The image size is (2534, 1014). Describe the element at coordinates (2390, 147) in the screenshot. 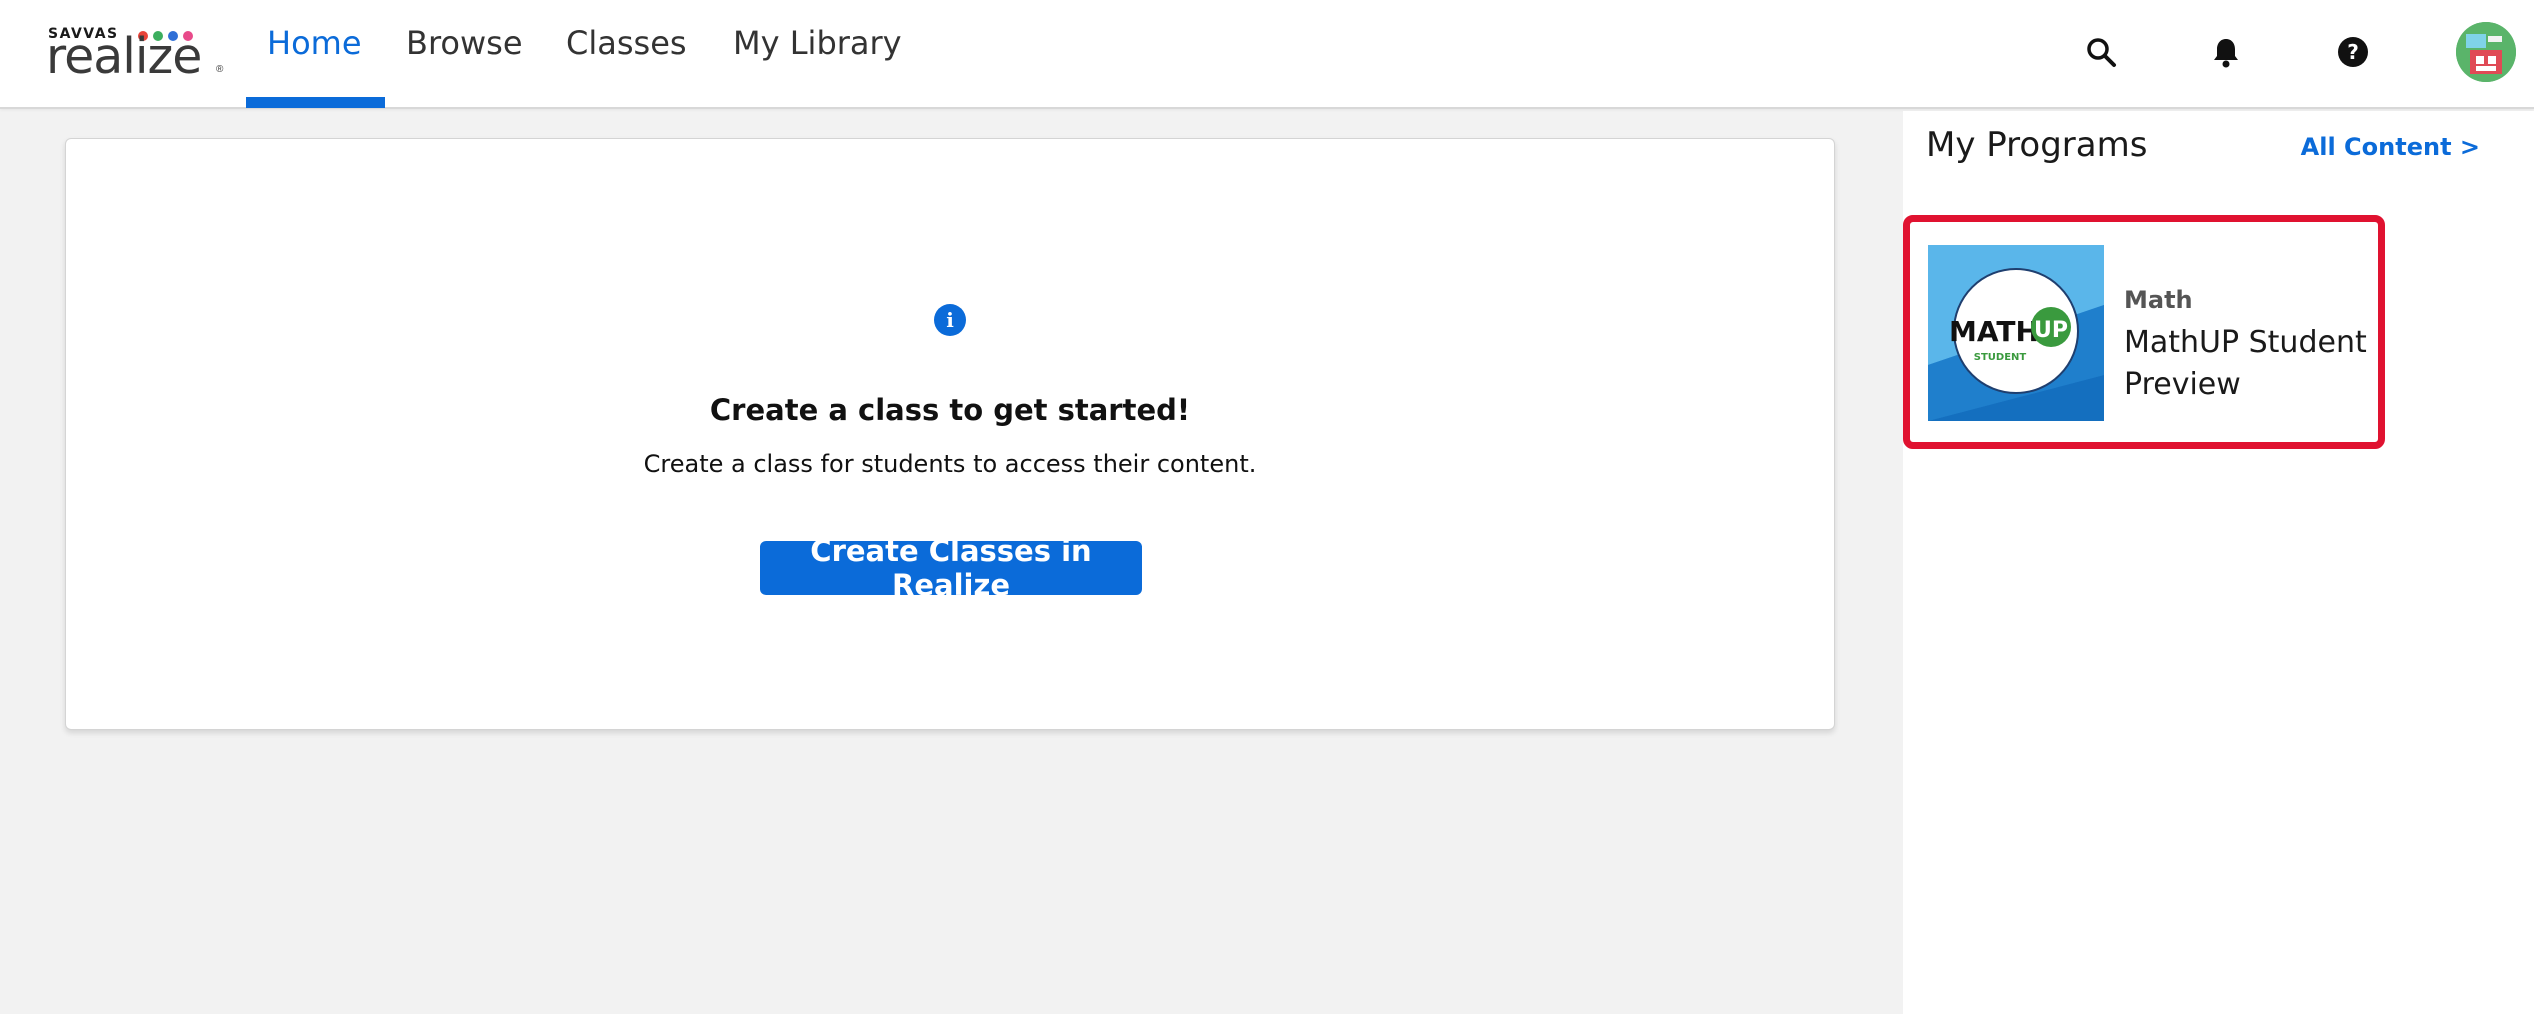

I see `all-content-link: All Content >` at that location.